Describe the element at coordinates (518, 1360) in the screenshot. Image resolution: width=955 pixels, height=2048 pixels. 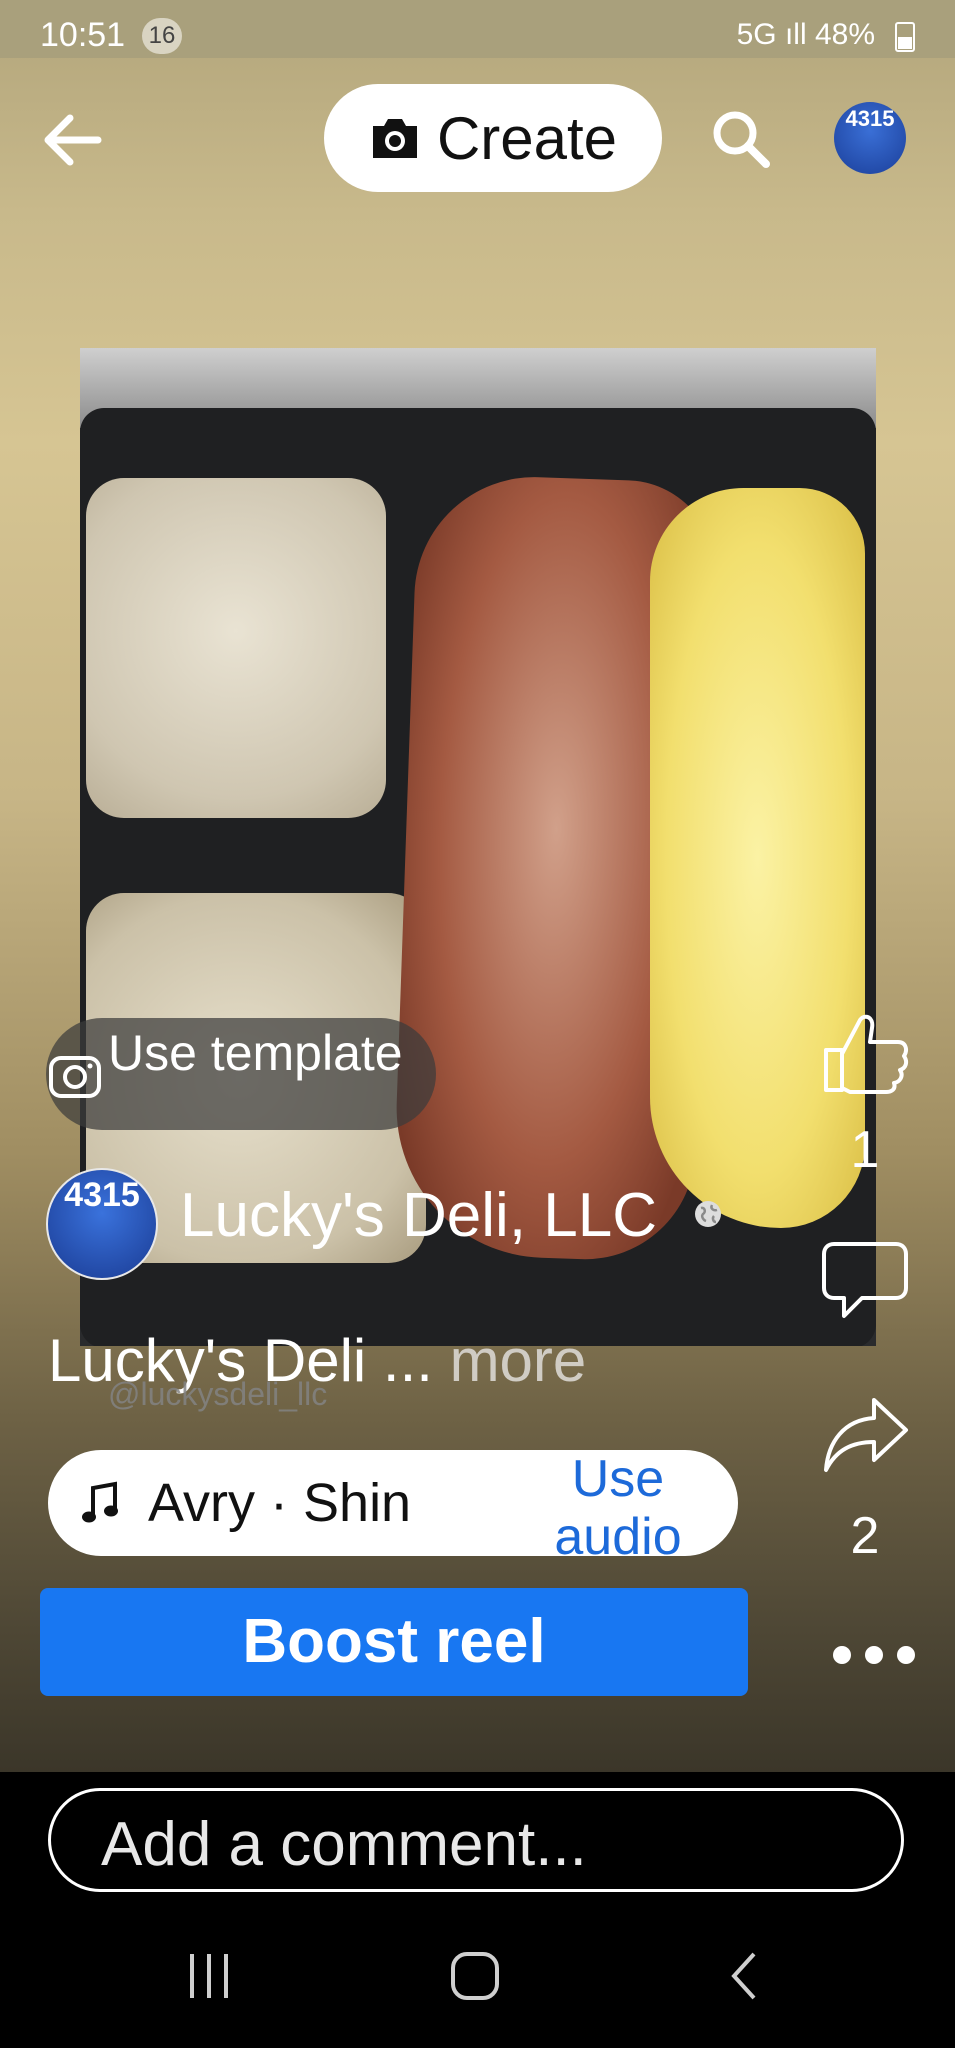
I see `see-more-link: more` at that location.